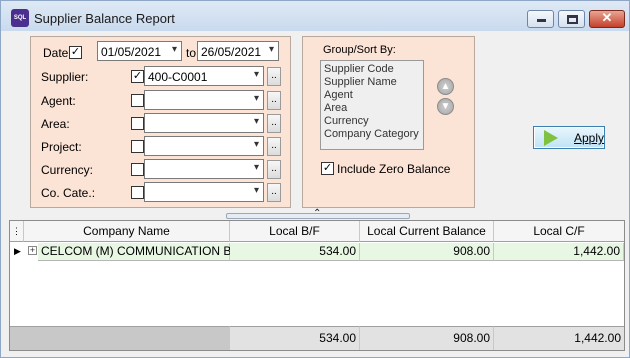 The height and width of the screenshot is (358, 630). Describe the element at coordinates (372, 82) in the screenshot. I see `list-item: Supplier Name` at that location.